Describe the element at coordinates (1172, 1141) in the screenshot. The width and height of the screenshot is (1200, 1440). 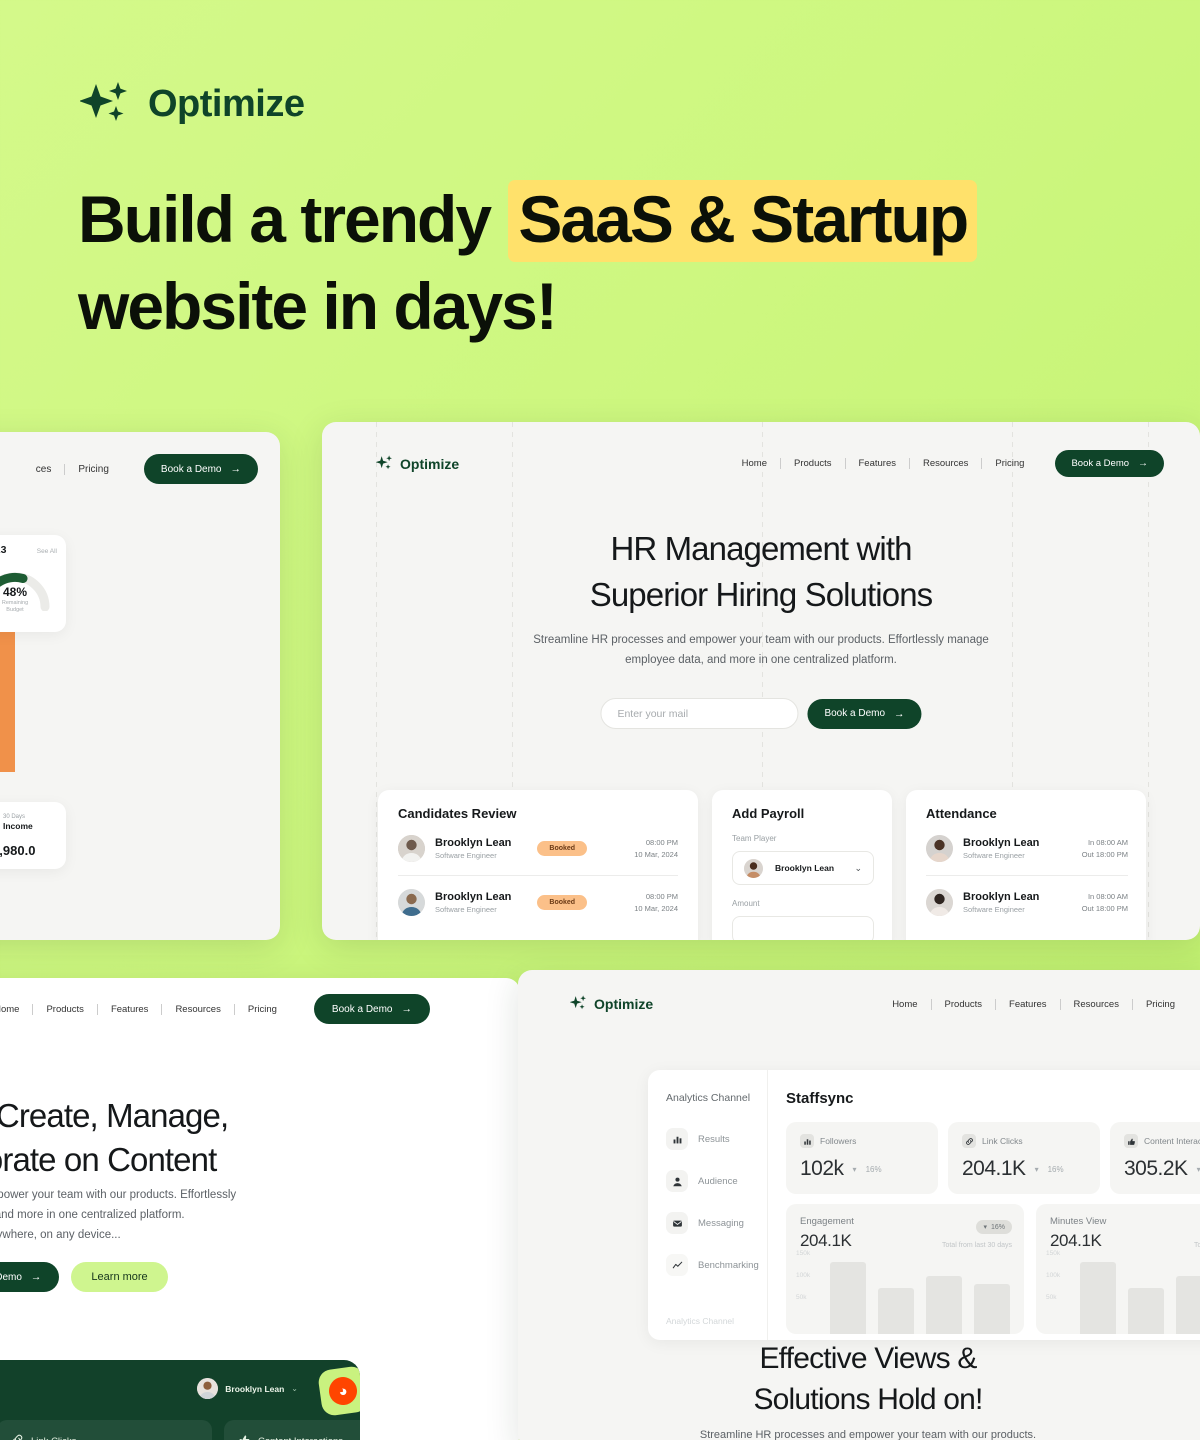
I see `stat-label: Content Interactions` at that location.